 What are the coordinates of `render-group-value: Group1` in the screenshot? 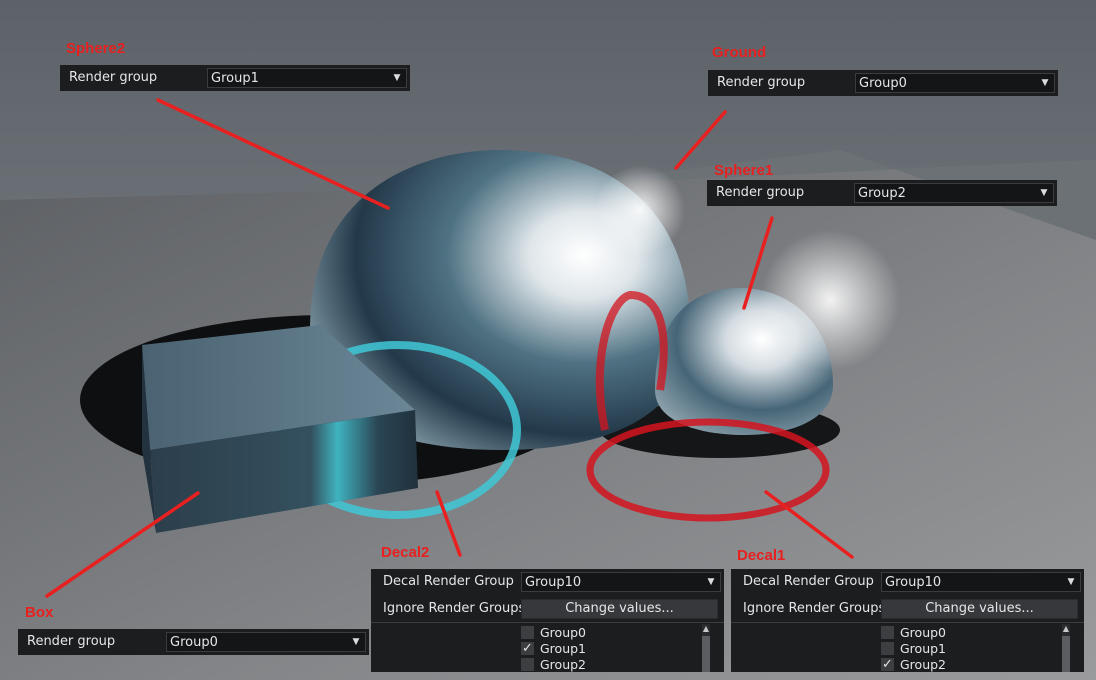 It's located at (235, 78).